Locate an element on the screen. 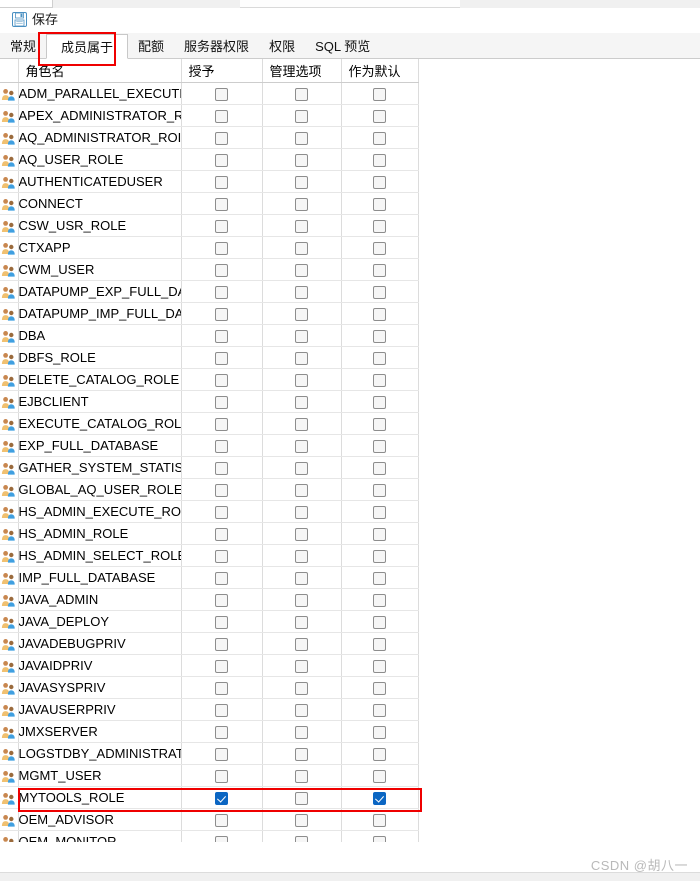  cell-role-name: OEM_MONITOR is located at coordinates (100, 836).